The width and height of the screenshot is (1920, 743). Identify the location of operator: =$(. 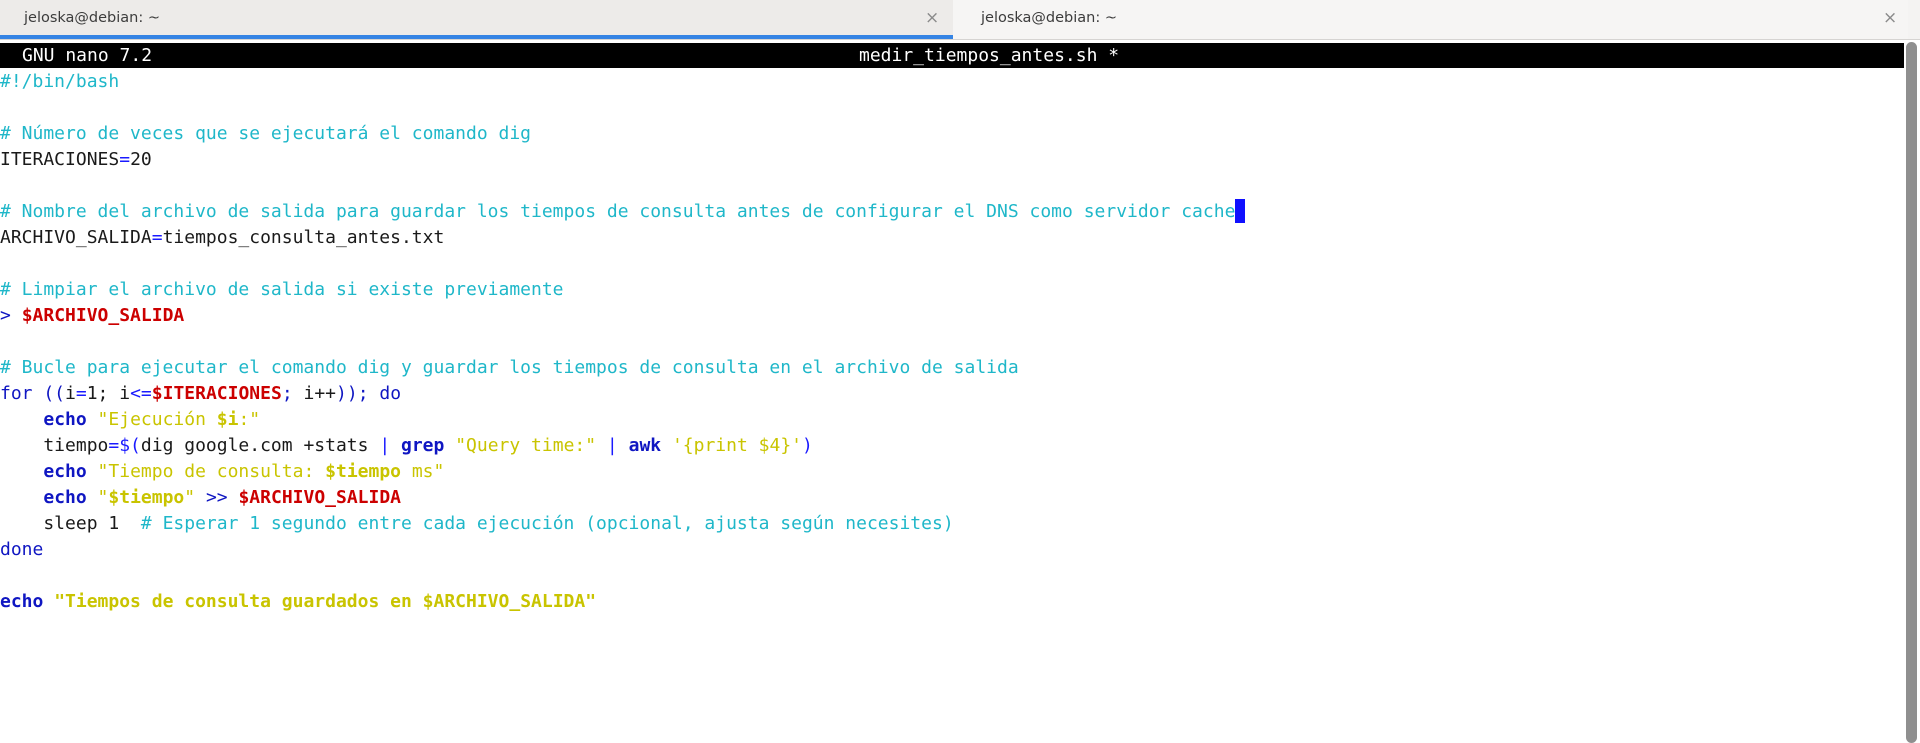
(124, 445).